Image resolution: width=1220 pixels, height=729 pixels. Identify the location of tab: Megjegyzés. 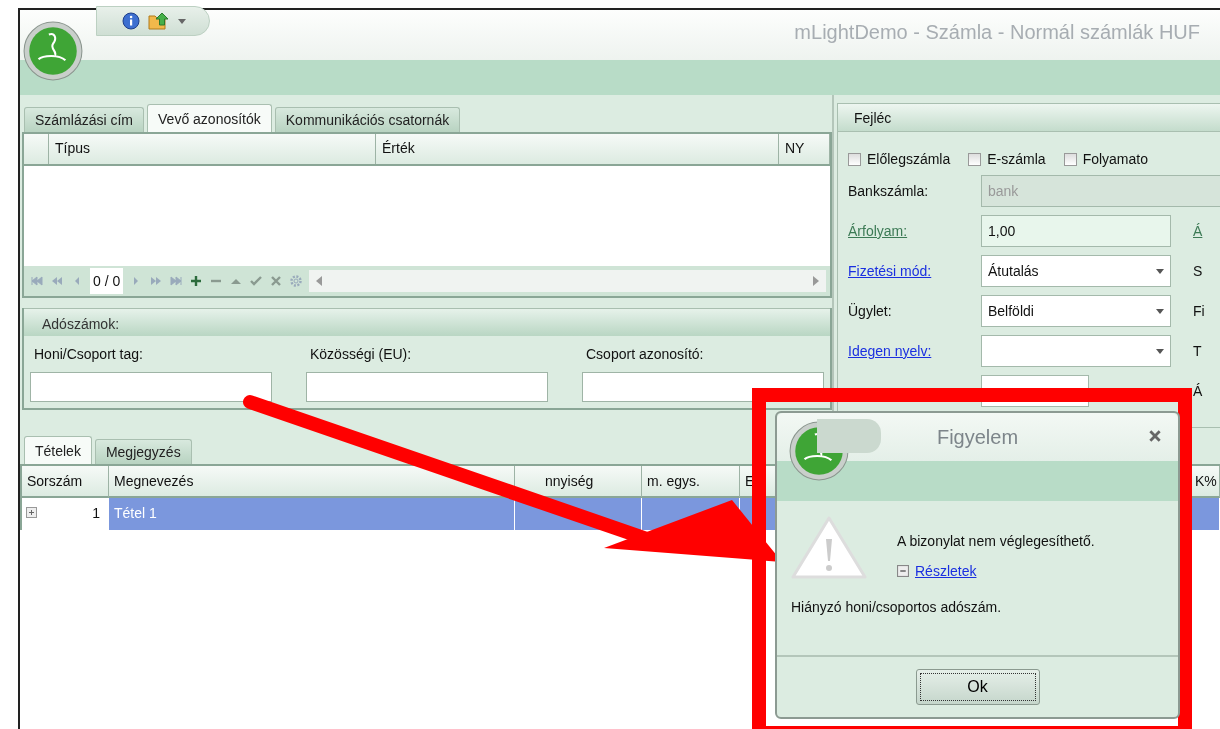
(143, 451).